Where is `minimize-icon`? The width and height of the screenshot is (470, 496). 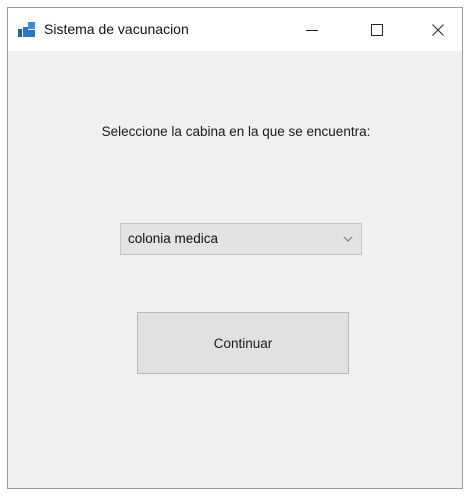
minimize-icon is located at coordinates (312, 30).